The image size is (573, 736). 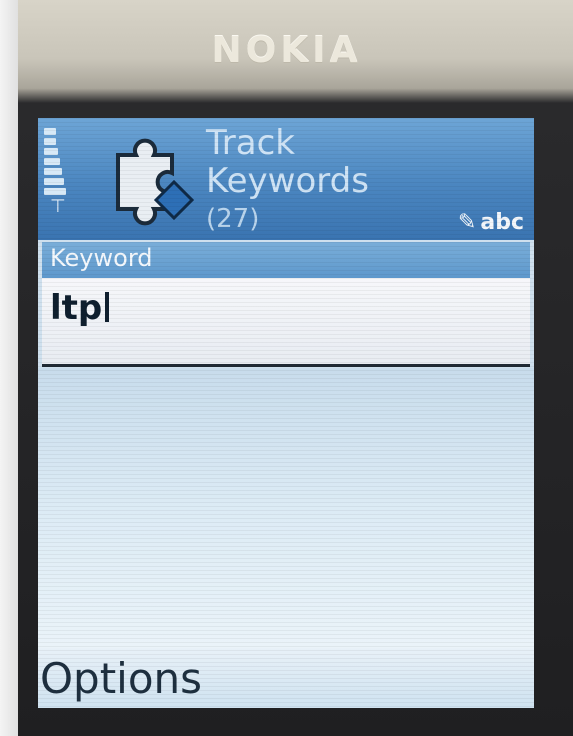 I want to click on input-mode-indicator: ✎ abc, so click(x=491, y=222).